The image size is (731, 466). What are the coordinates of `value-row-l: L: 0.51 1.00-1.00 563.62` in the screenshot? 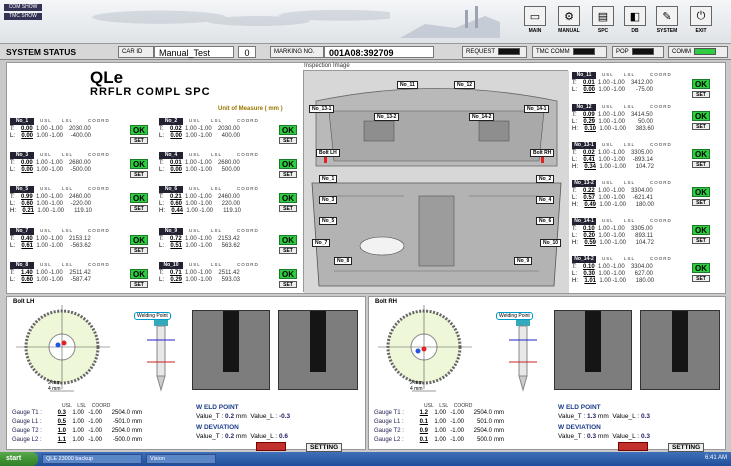 It's located at (199, 246).